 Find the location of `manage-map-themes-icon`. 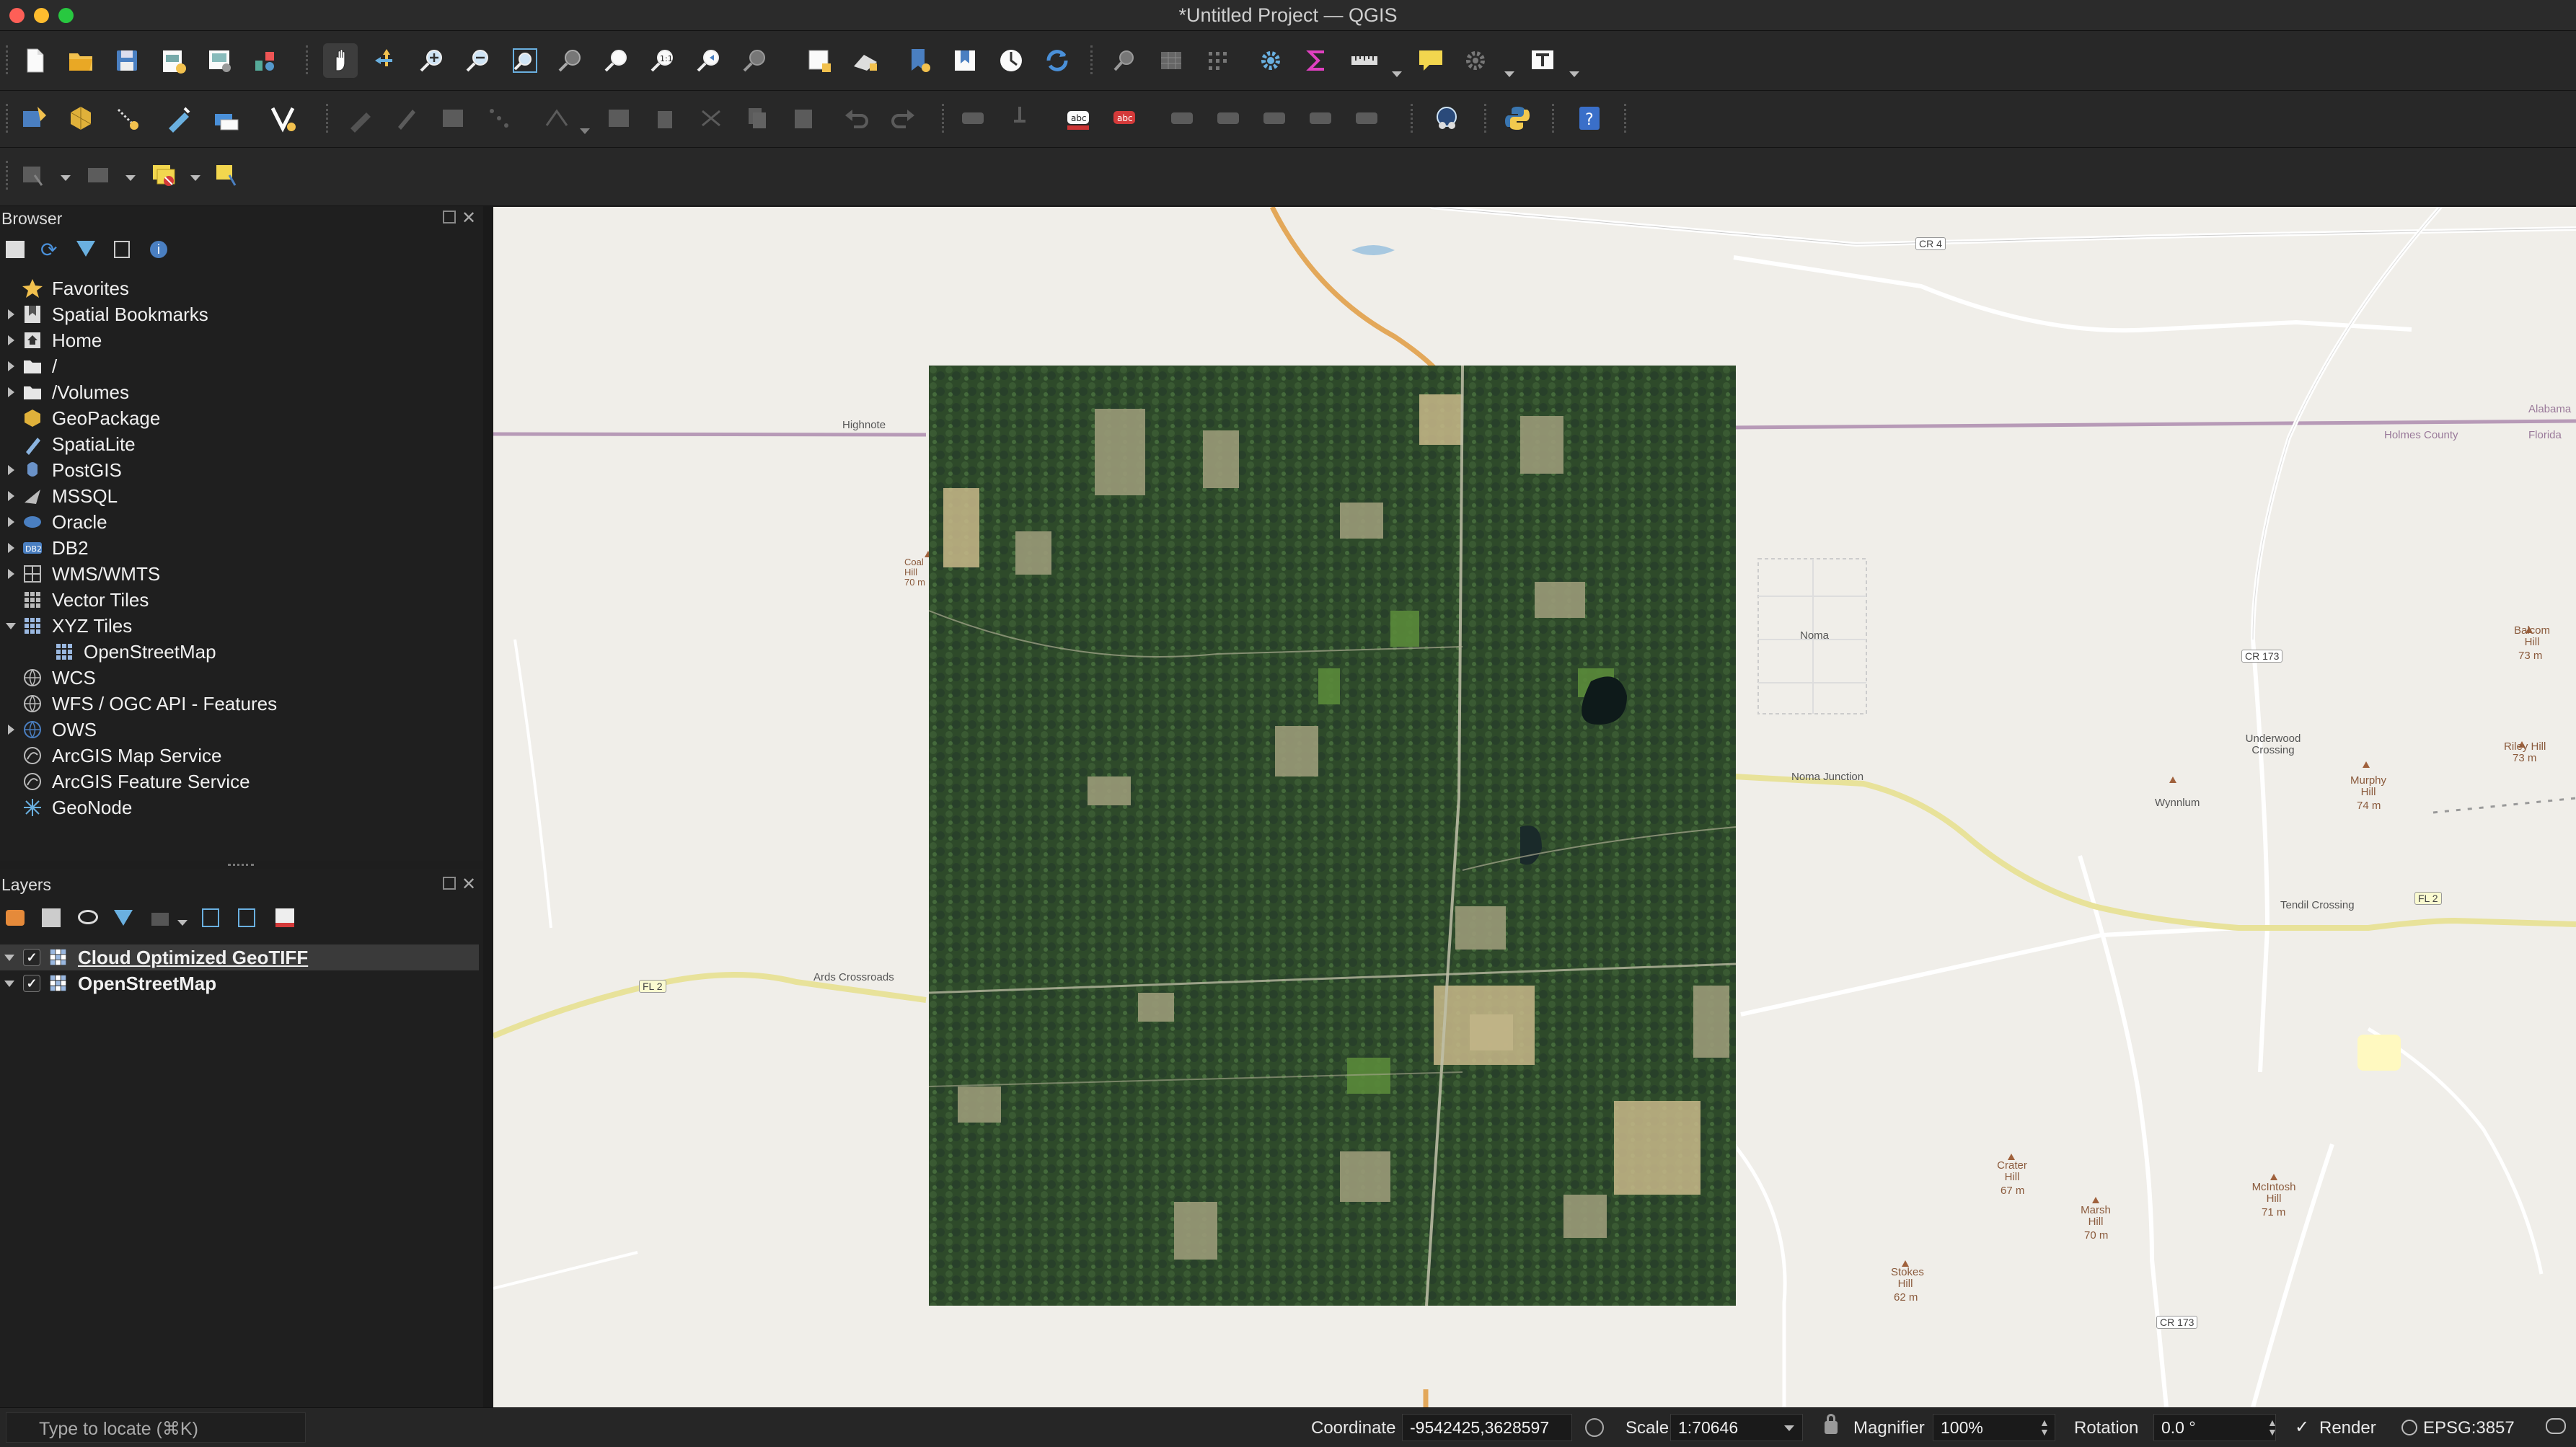

manage-map-themes-icon is located at coordinates (88, 917).